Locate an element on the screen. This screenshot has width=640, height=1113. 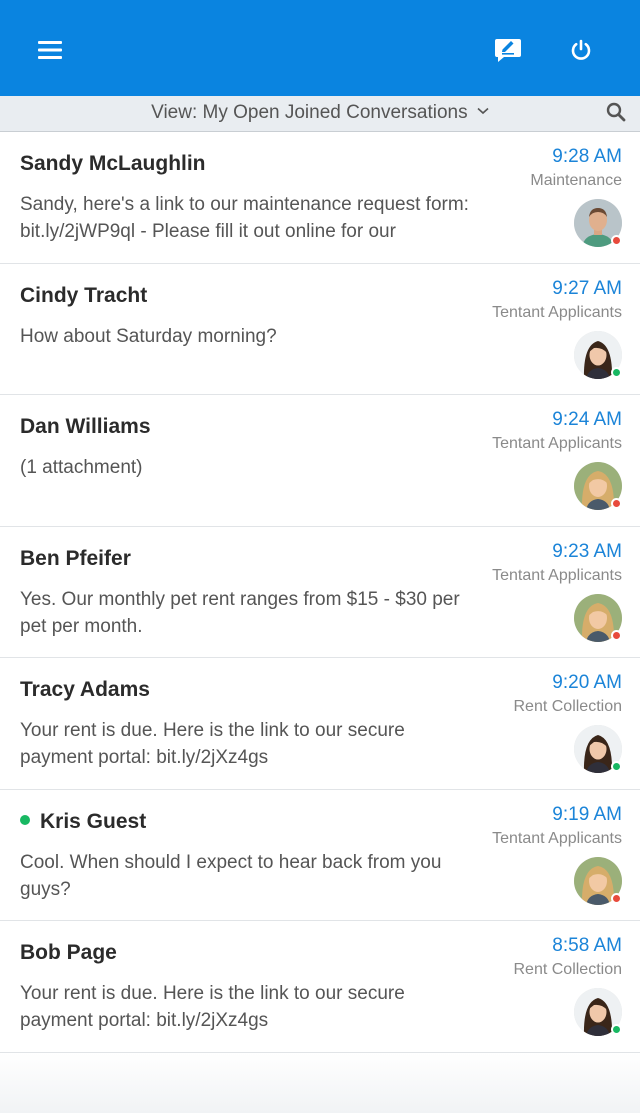
search-icon is located at coordinates (616, 112).